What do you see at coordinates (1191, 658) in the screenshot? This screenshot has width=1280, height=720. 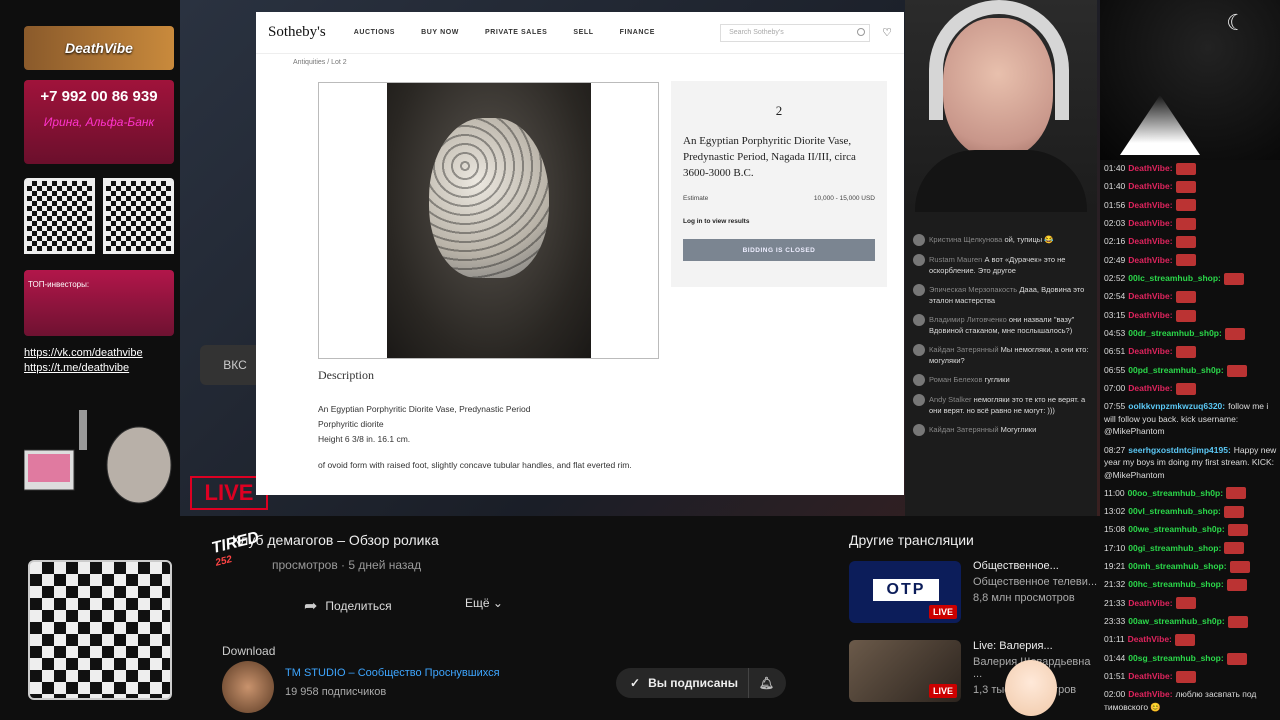 I see `chat-message: 01:44 00sg_streamhub_shop:` at bounding box center [1191, 658].